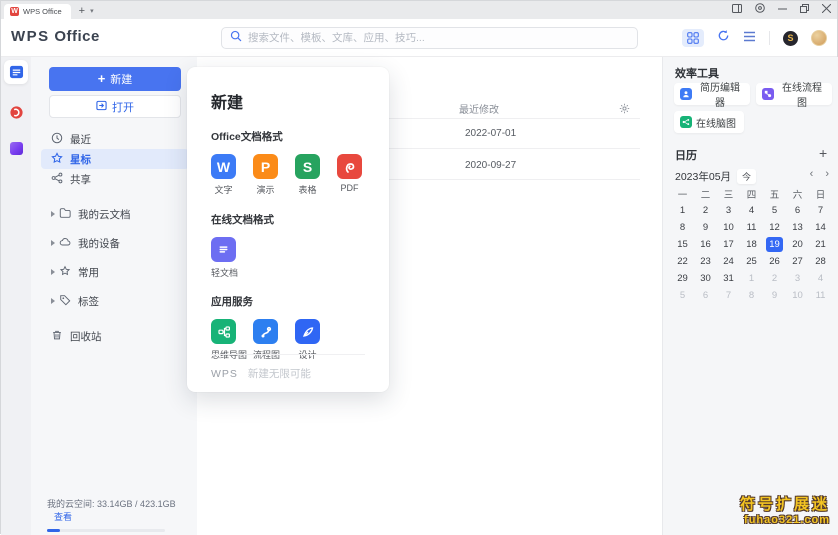 Image resolution: width=838 pixels, height=535 pixels. I want to click on side-panel-icon, so click(737, 8).